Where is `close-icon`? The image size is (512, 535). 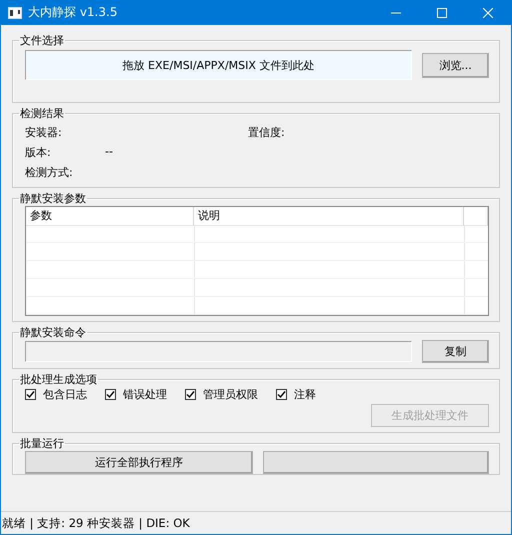
close-icon is located at coordinates (488, 13).